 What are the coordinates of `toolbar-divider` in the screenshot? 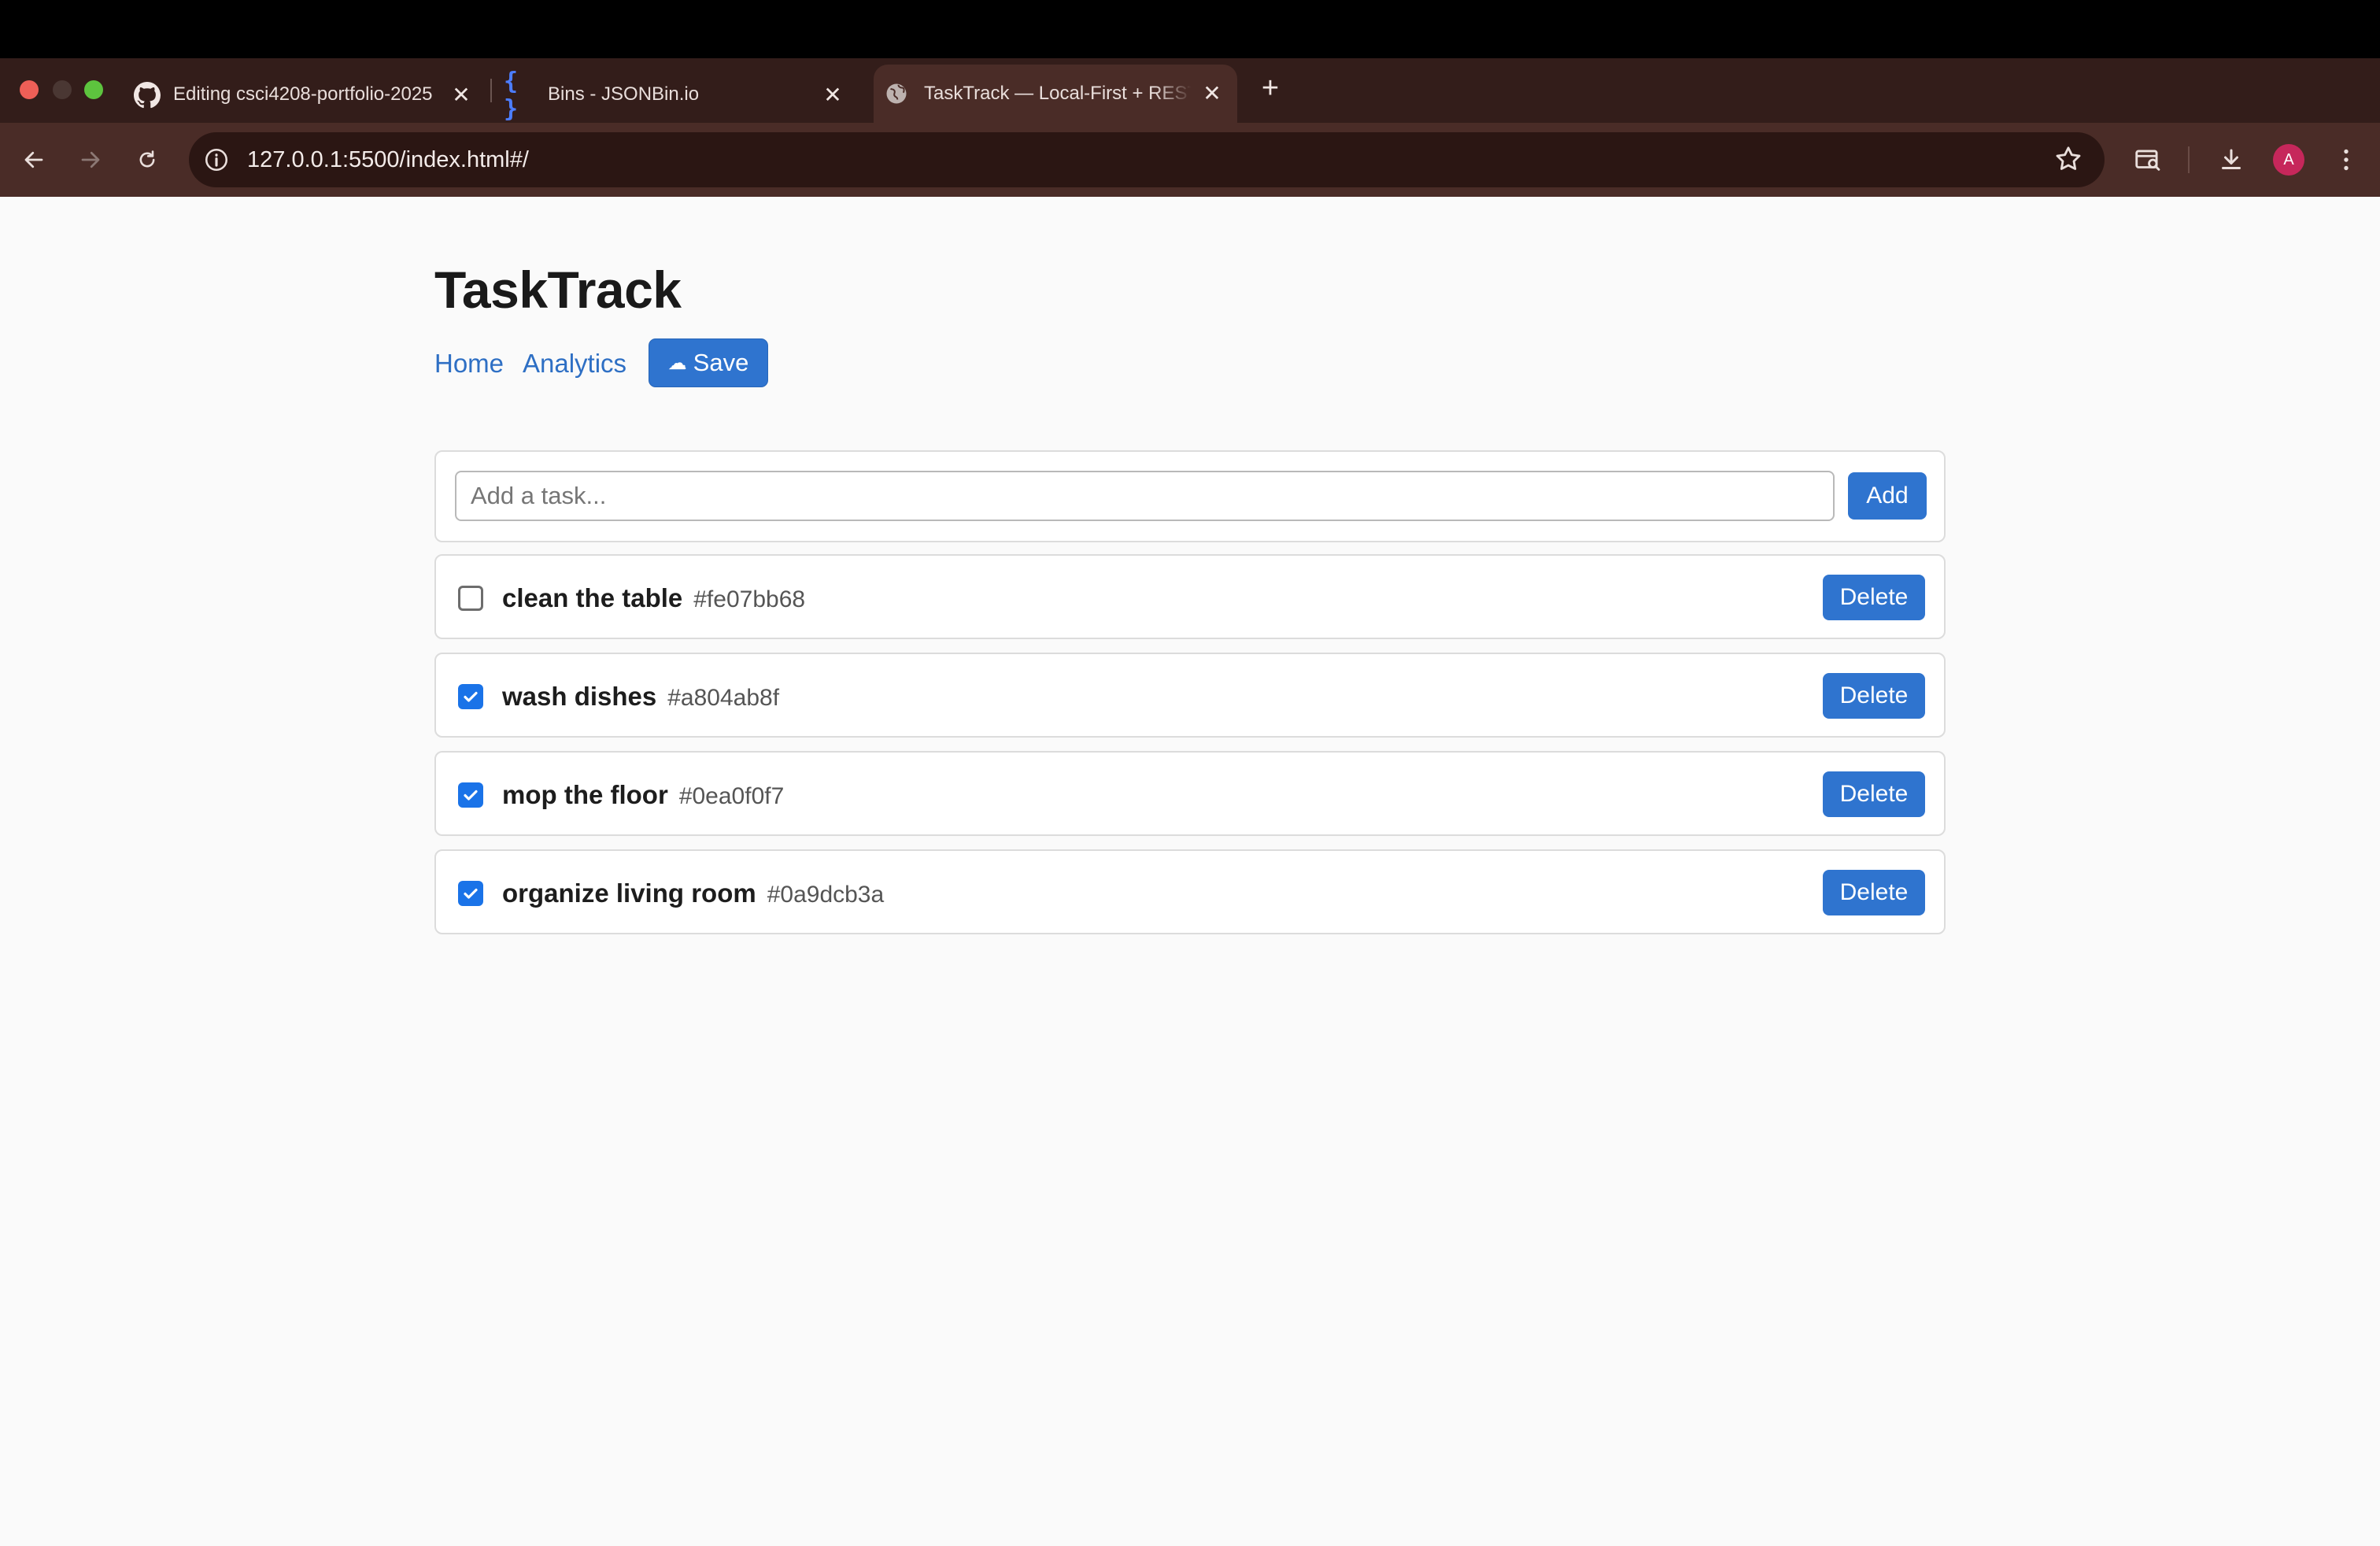 It's located at (2189, 159).